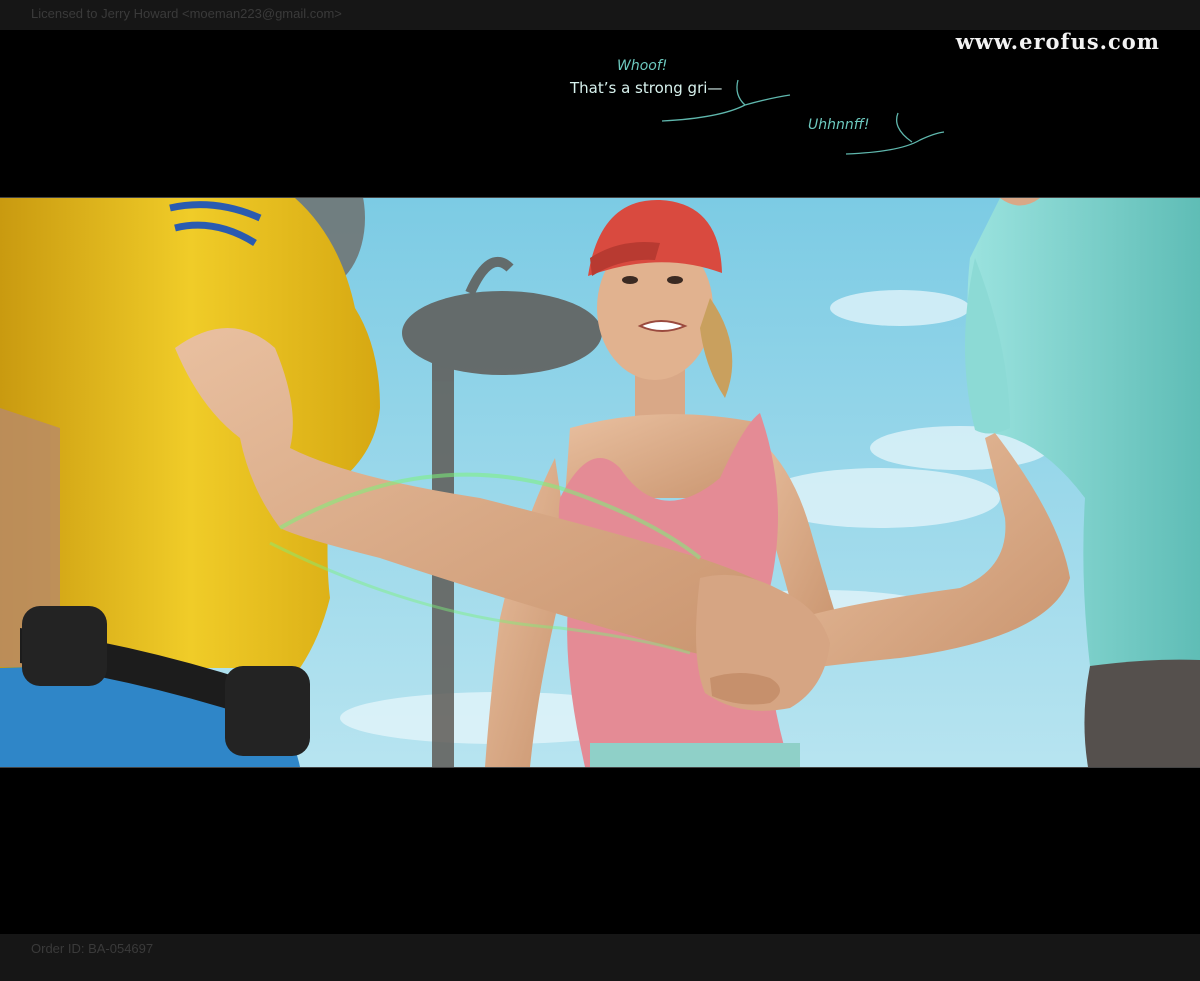  What do you see at coordinates (675, 280) in the screenshot?
I see `woman-eye-right` at bounding box center [675, 280].